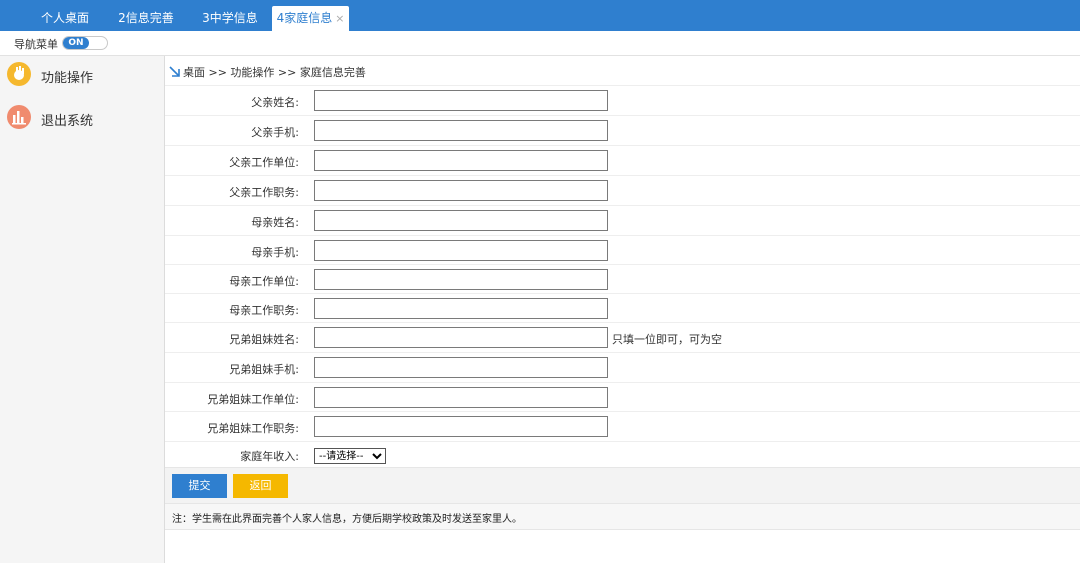  What do you see at coordinates (67, 78) in the screenshot?
I see `sidebar-item-label: 功能操作` at bounding box center [67, 78].